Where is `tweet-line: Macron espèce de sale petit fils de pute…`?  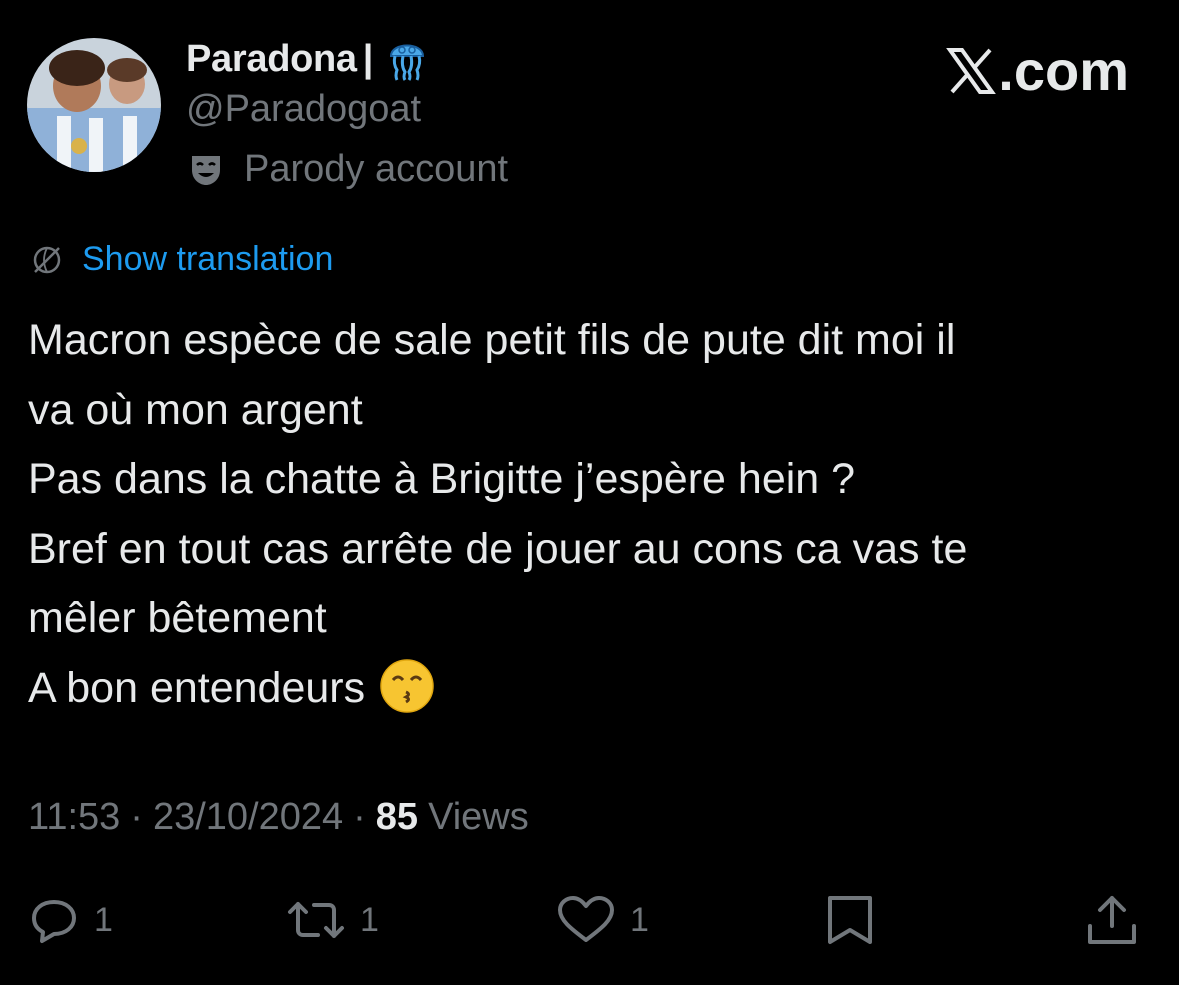
tweet-line: Macron espèce de sale petit fils de pute… is located at coordinates (492, 340).